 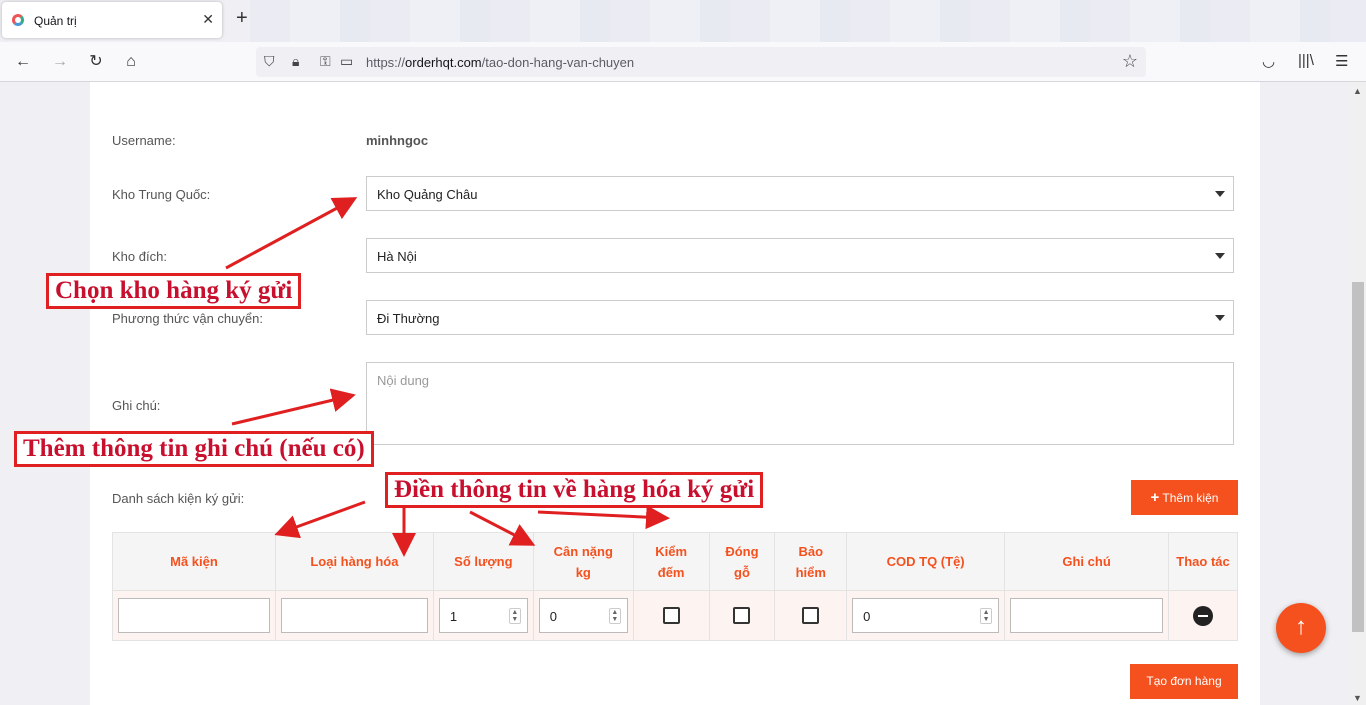 I want to click on annotation-ghi-chu: Thêm thông tin ghi chú (nếu có), so click(x=194, y=449).